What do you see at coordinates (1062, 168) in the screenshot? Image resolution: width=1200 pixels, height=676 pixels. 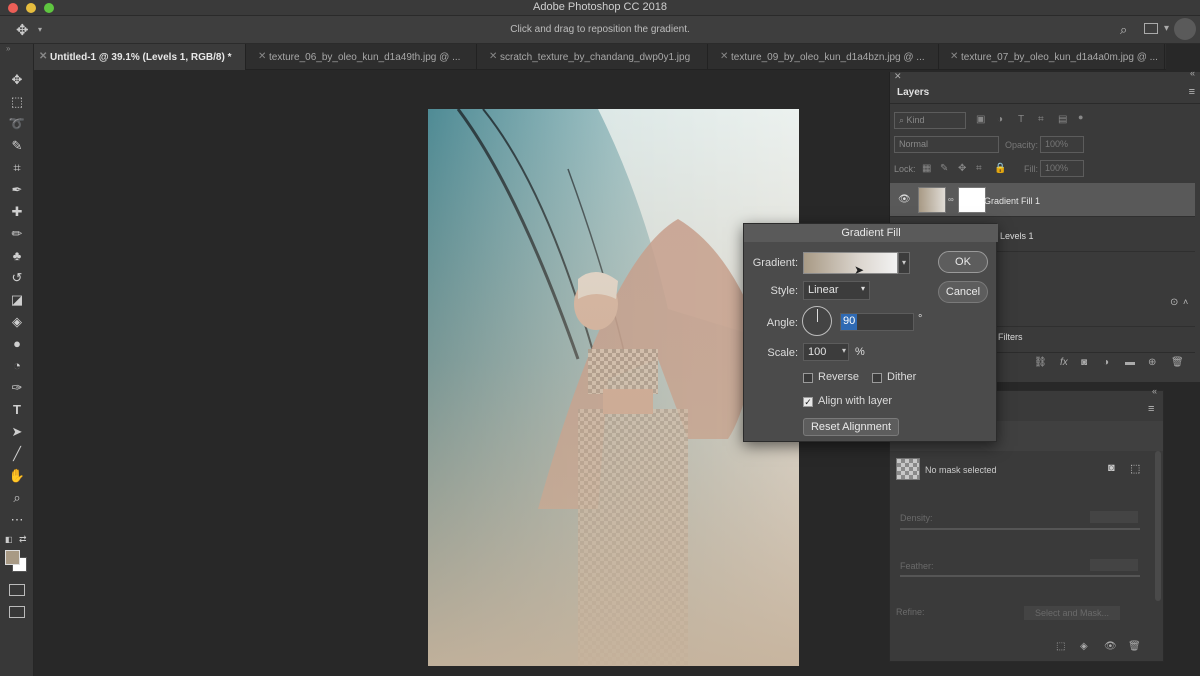 I see `fill-field: 100%` at bounding box center [1062, 168].